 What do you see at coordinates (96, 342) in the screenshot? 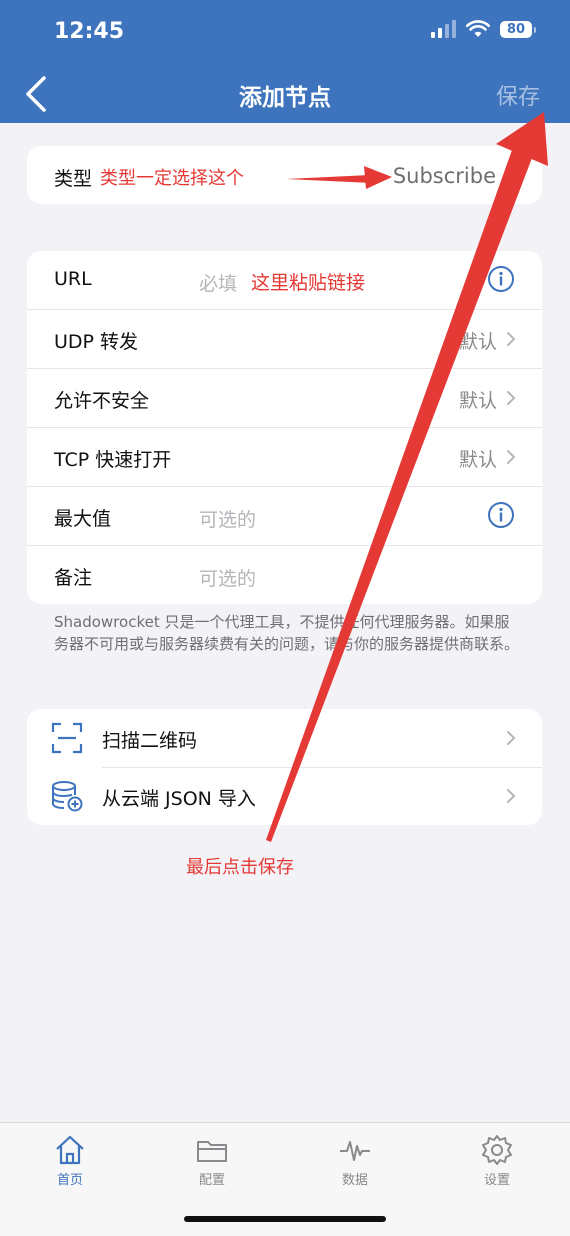
I see `udp-forward-label: UDP 转发` at bounding box center [96, 342].